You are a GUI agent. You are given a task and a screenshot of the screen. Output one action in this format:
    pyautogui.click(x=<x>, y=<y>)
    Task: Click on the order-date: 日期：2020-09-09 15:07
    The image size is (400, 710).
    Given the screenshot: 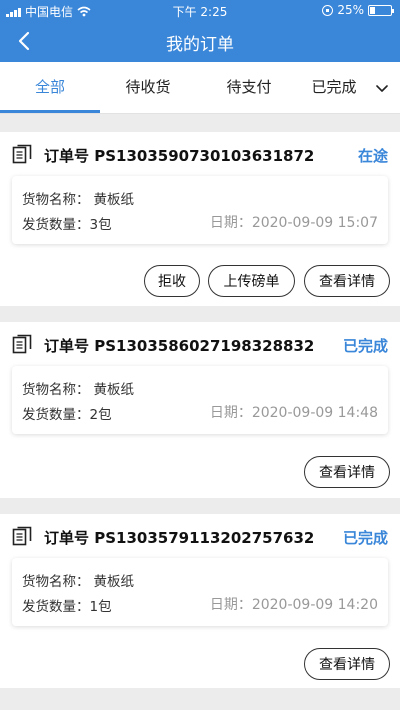 What is the action you would take?
    pyautogui.click(x=293, y=223)
    